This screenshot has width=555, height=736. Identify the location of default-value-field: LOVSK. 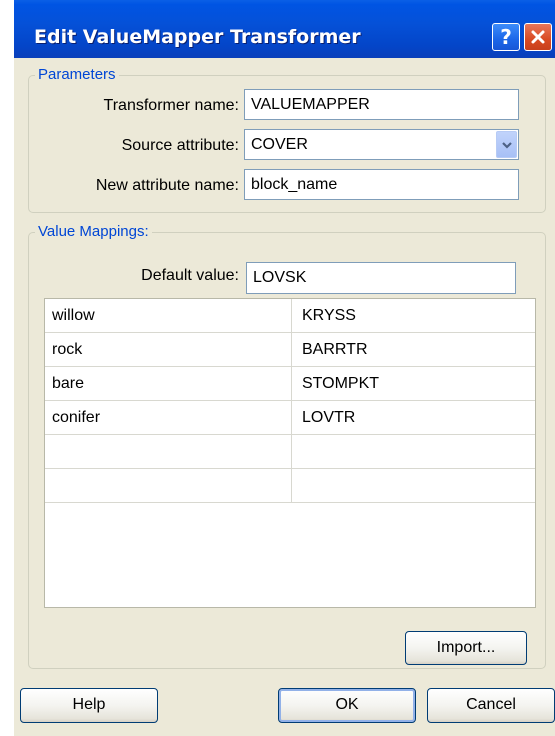
(381, 278).